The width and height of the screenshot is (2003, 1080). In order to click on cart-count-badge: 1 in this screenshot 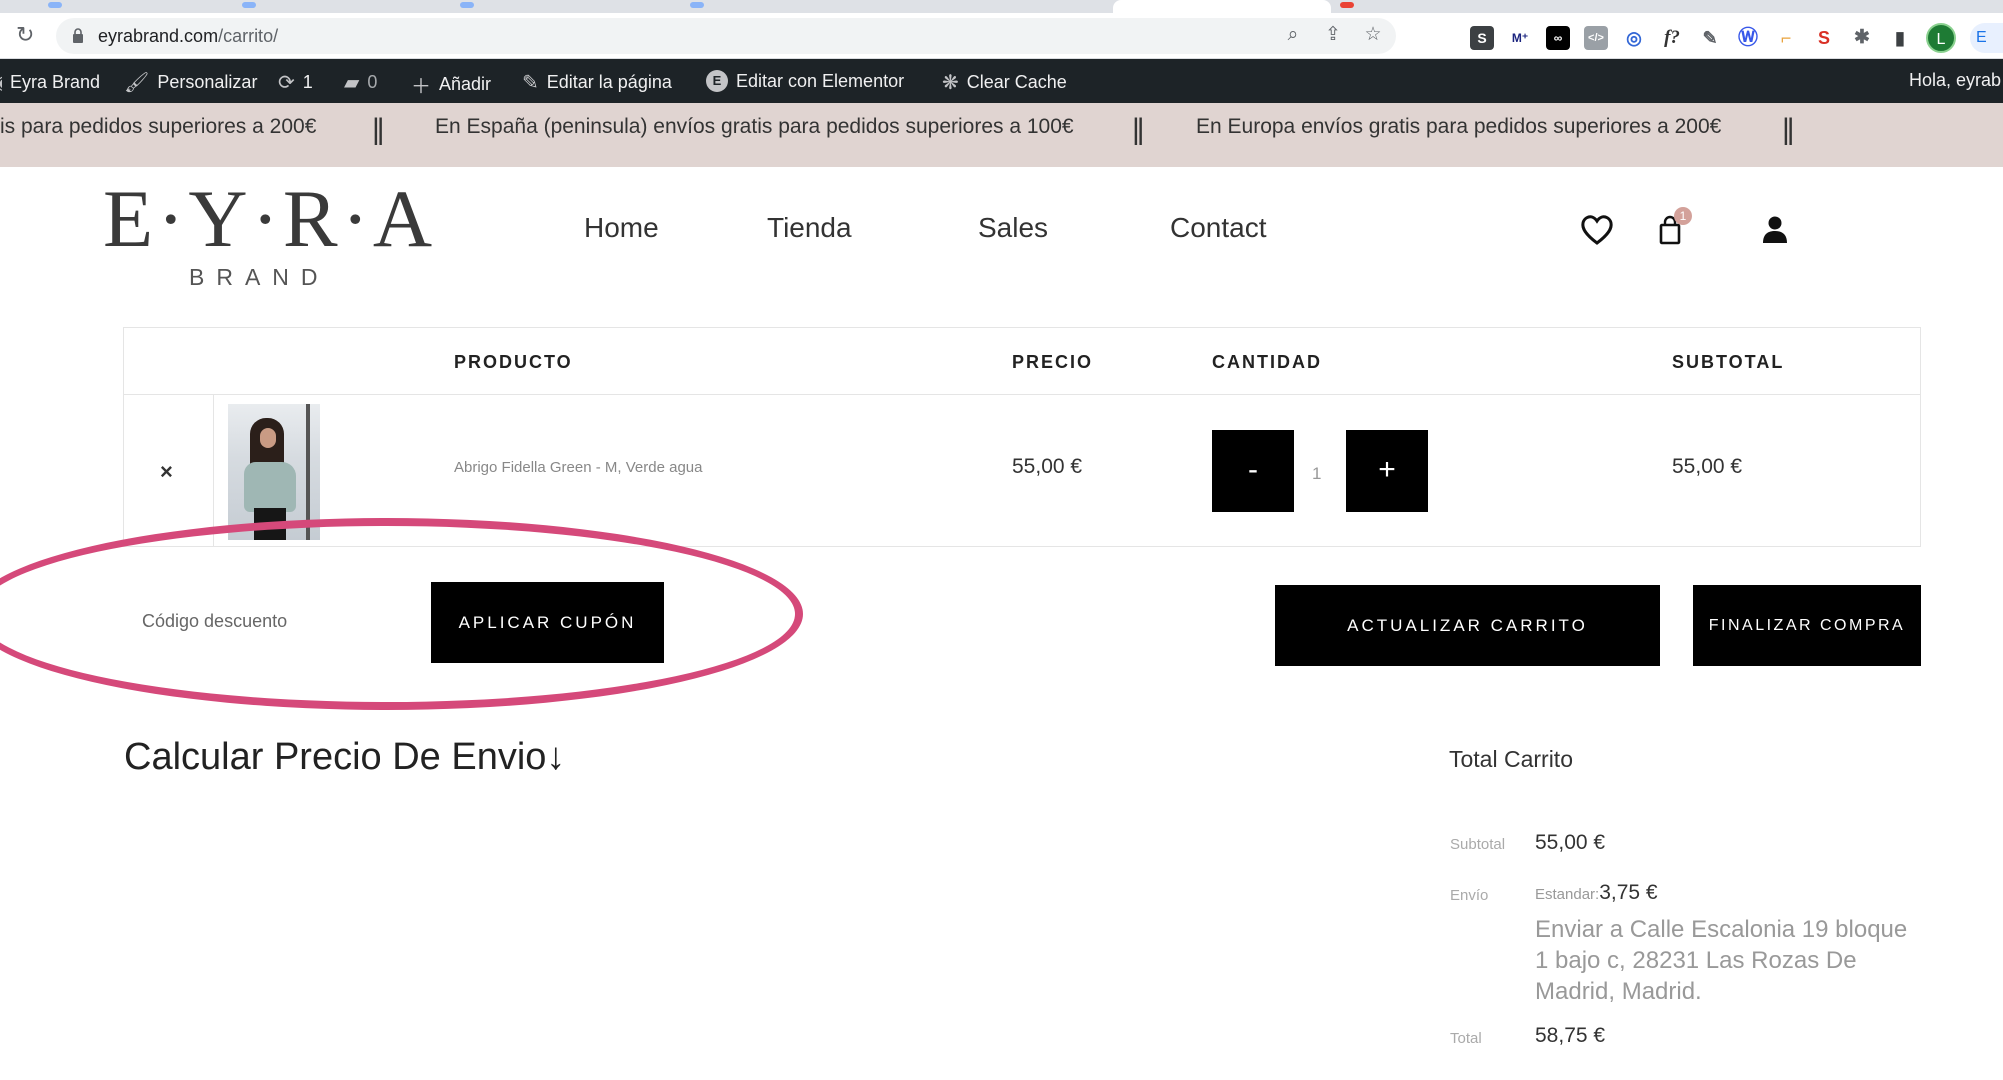, I will do `click(1683, 216)`.